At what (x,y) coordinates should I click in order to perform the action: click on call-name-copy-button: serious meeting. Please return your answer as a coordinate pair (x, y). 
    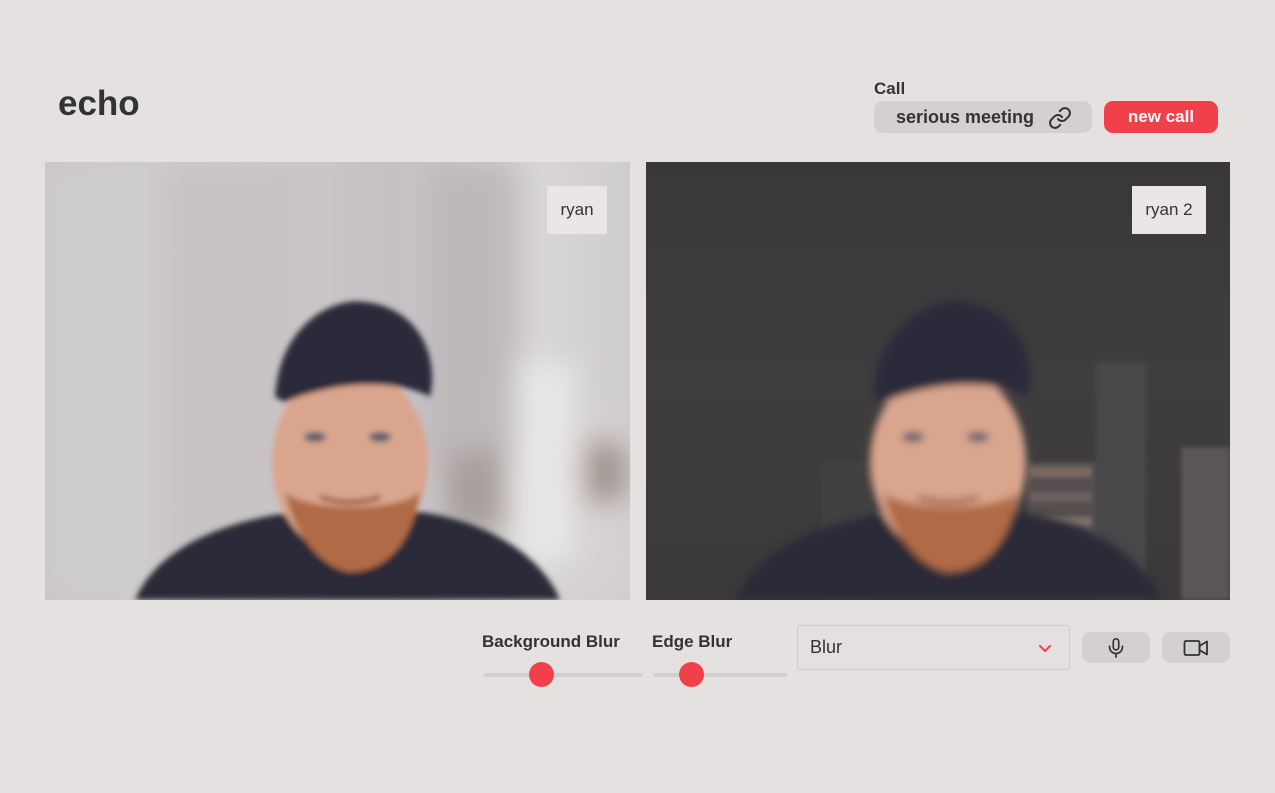
    Looking at the image, I should click on (983, 117).